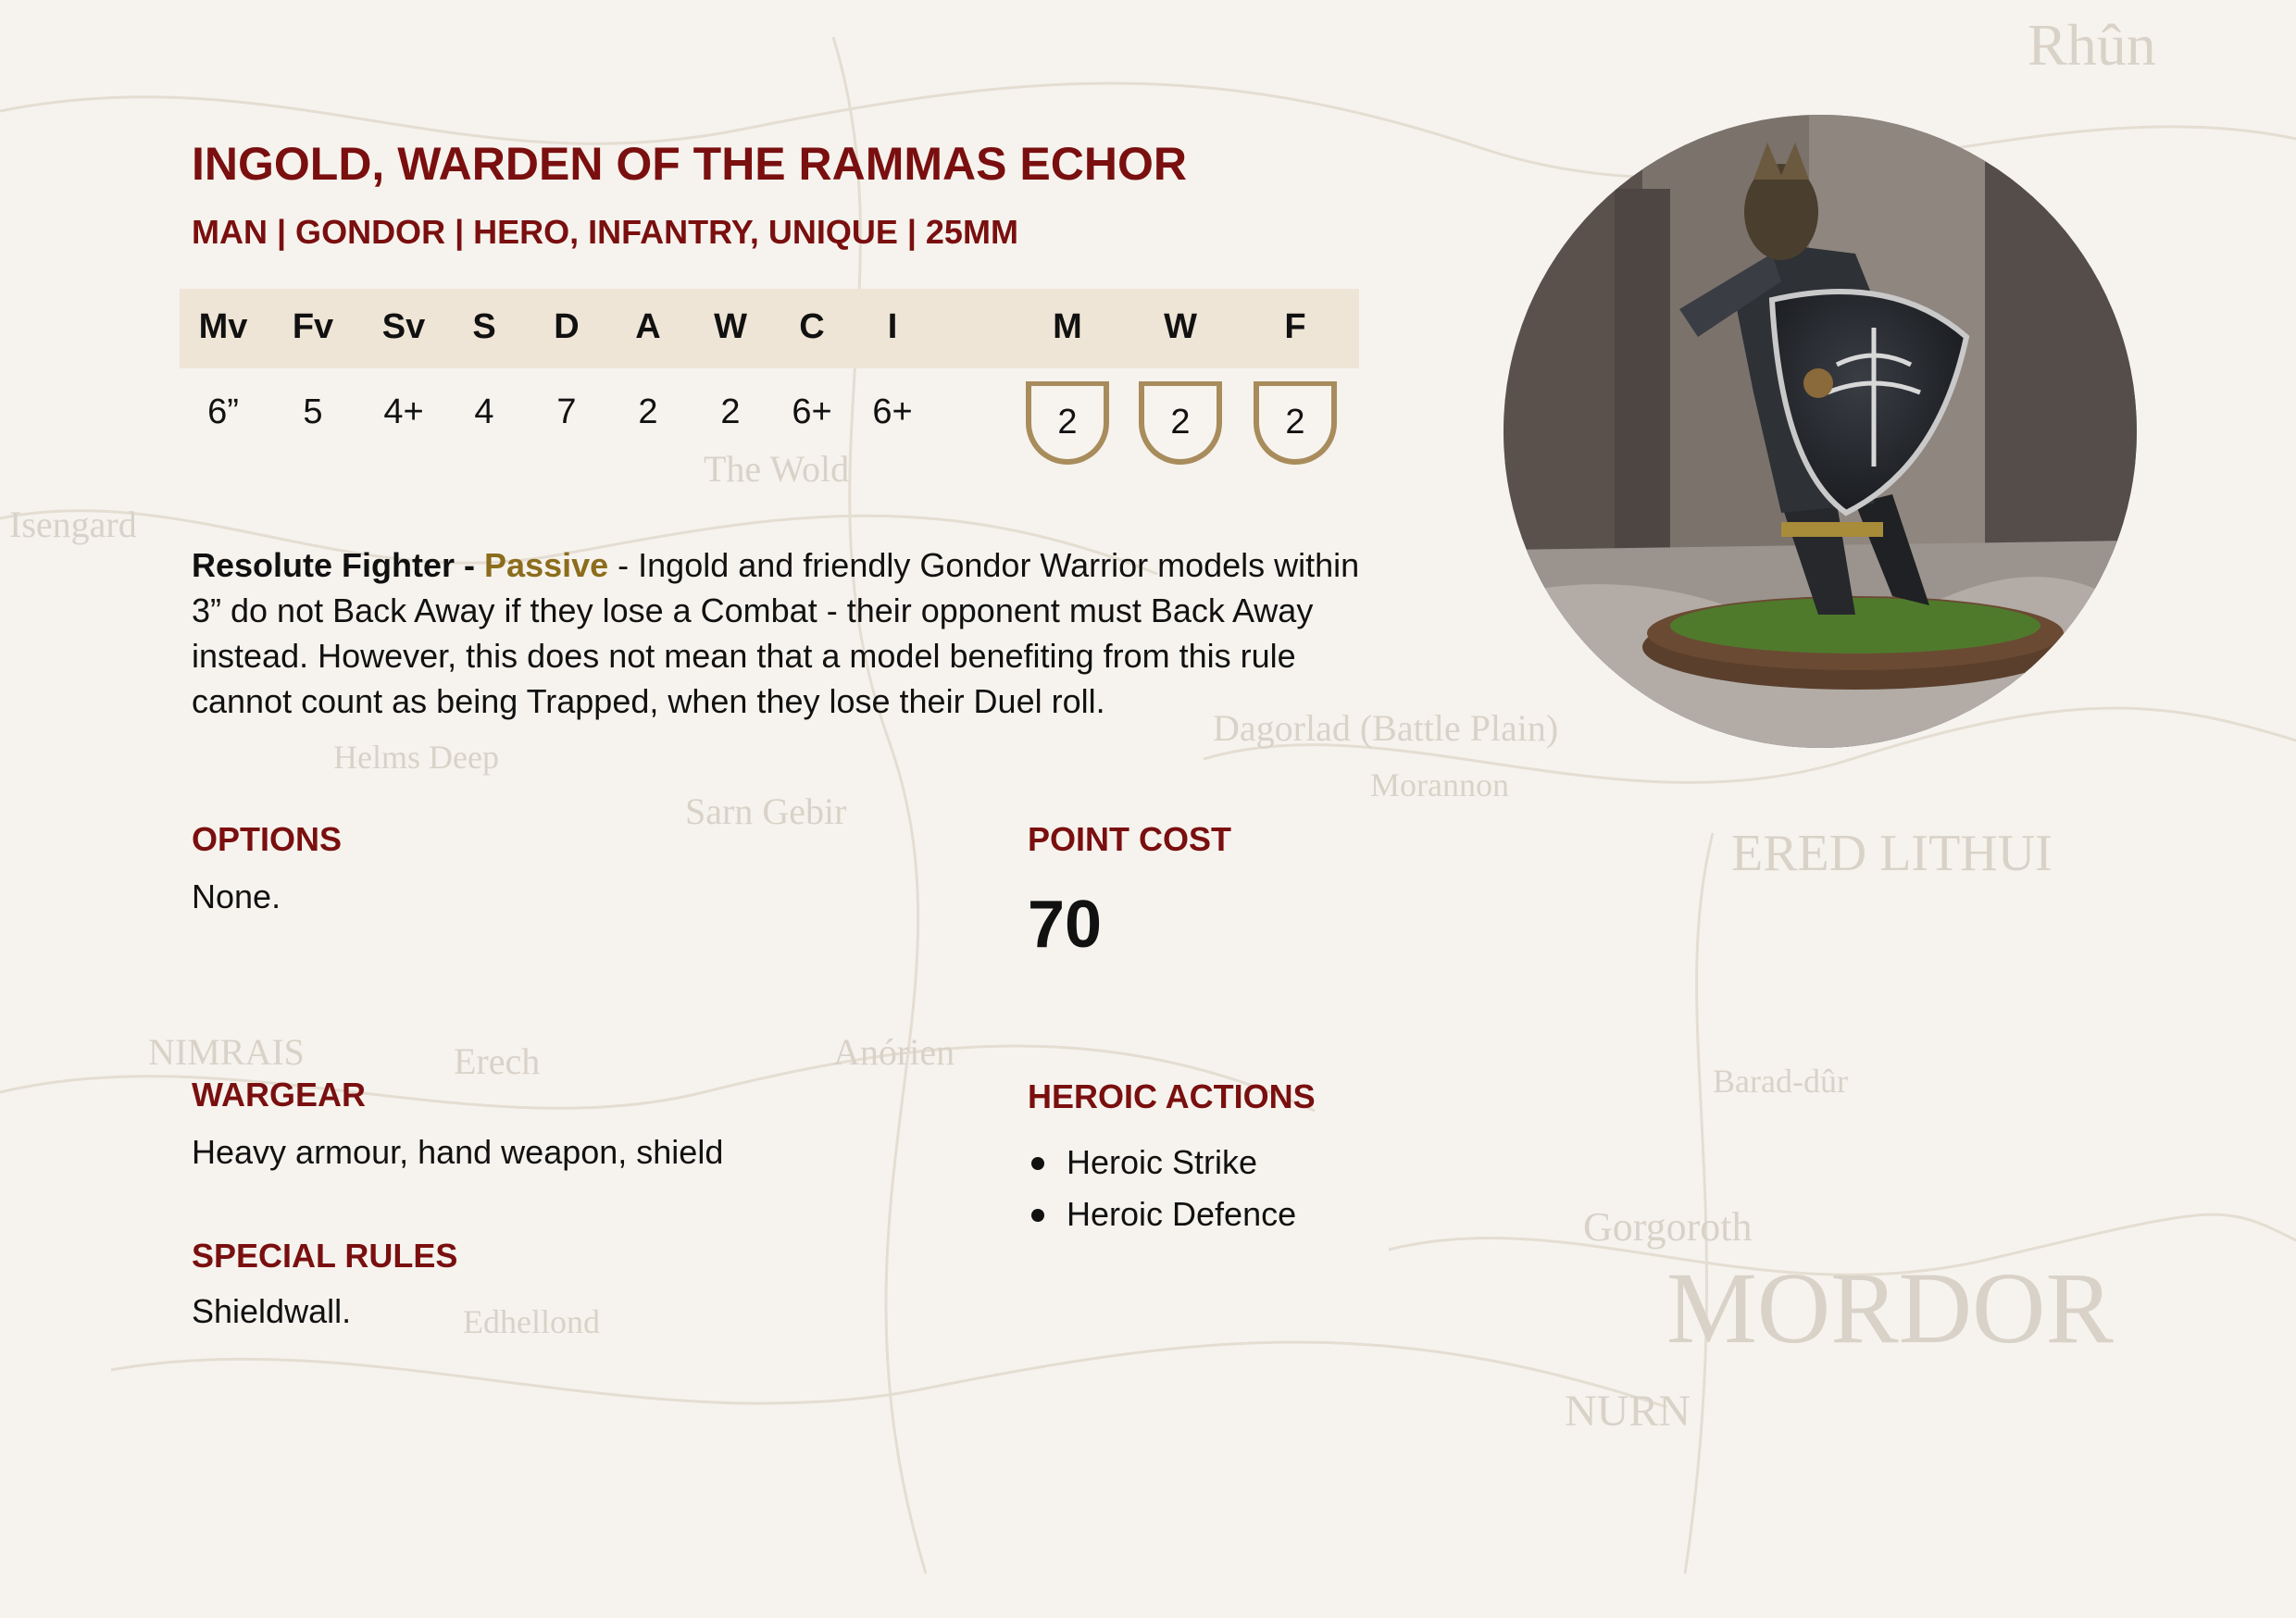 This screenshot has height=1618, width=2296. Describe the element at coordinates (531, 1321) in the screenshot. I see `map-label: Edhellond` at that location.